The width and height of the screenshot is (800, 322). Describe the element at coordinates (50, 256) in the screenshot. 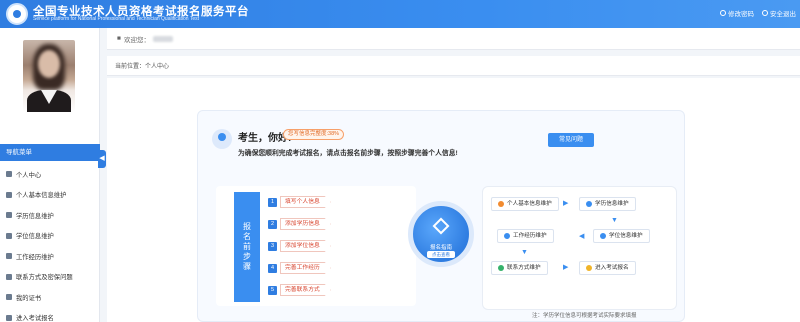

I see `sidebar-item-work: 工作经历维护` at that location.